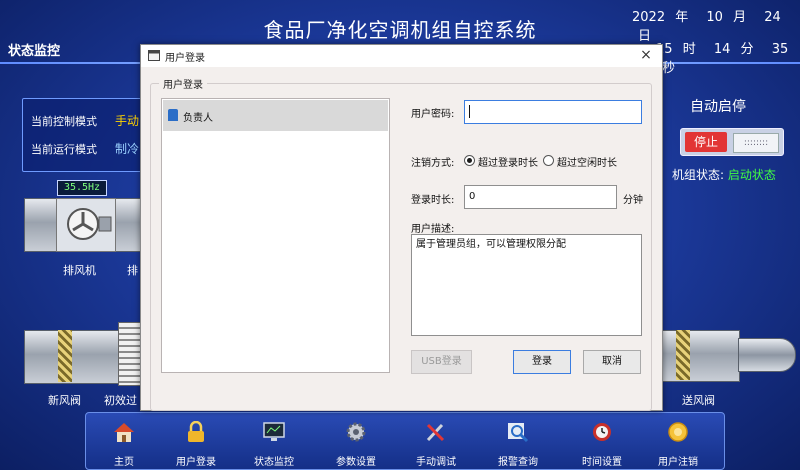 This screenshot has width=800, height=470. What do you see at coordinates (469, 160) in the screenshot?
I see `radio-login-duration` at bounding box center [469, 160].